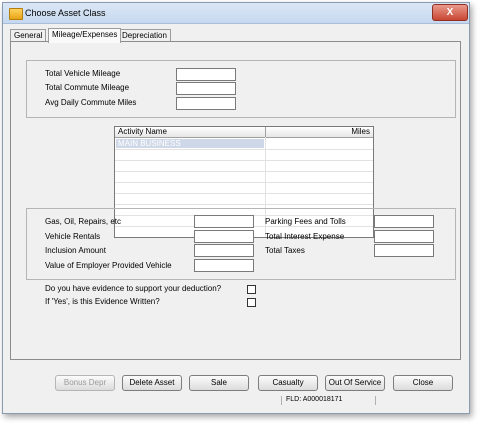  Describe the element at coordinates (314, 399) in the screenshot. I see `fld-status: FLD: A000018171` at that location.